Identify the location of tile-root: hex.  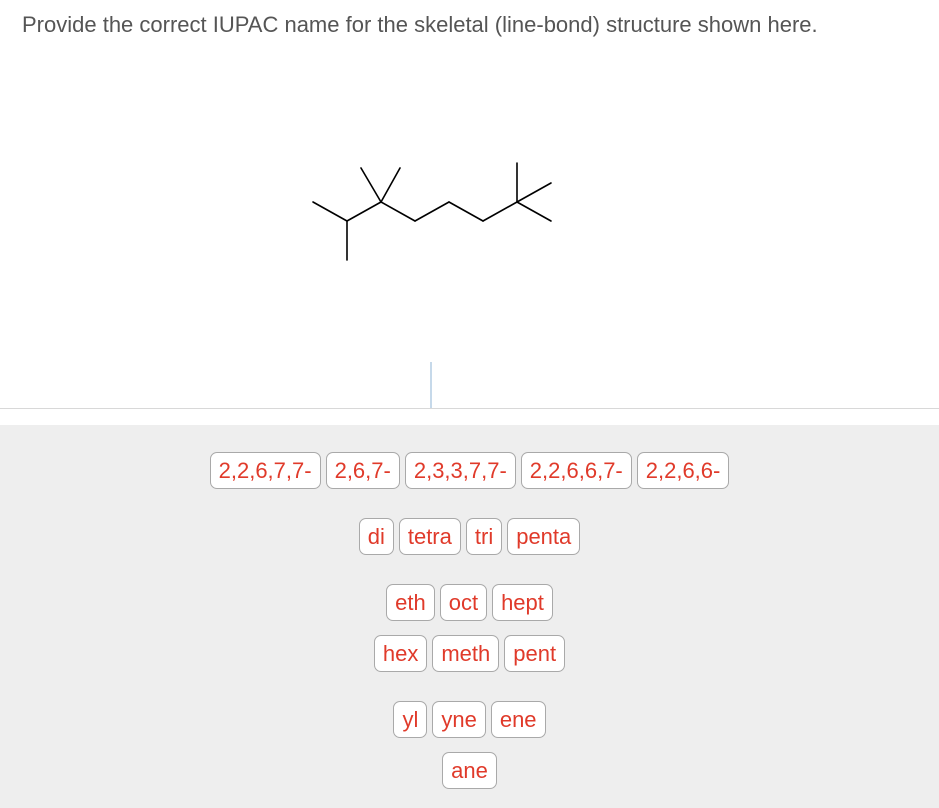
(400, 653).